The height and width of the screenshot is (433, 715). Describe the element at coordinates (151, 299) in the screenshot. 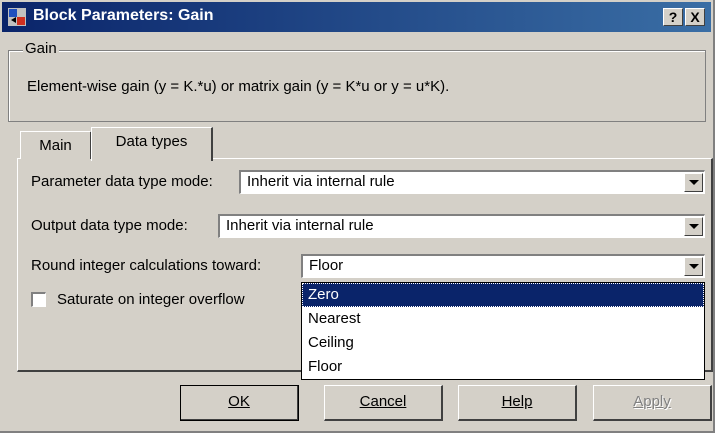

I see `saturate-label: Saturate on integer overflow` at that location.